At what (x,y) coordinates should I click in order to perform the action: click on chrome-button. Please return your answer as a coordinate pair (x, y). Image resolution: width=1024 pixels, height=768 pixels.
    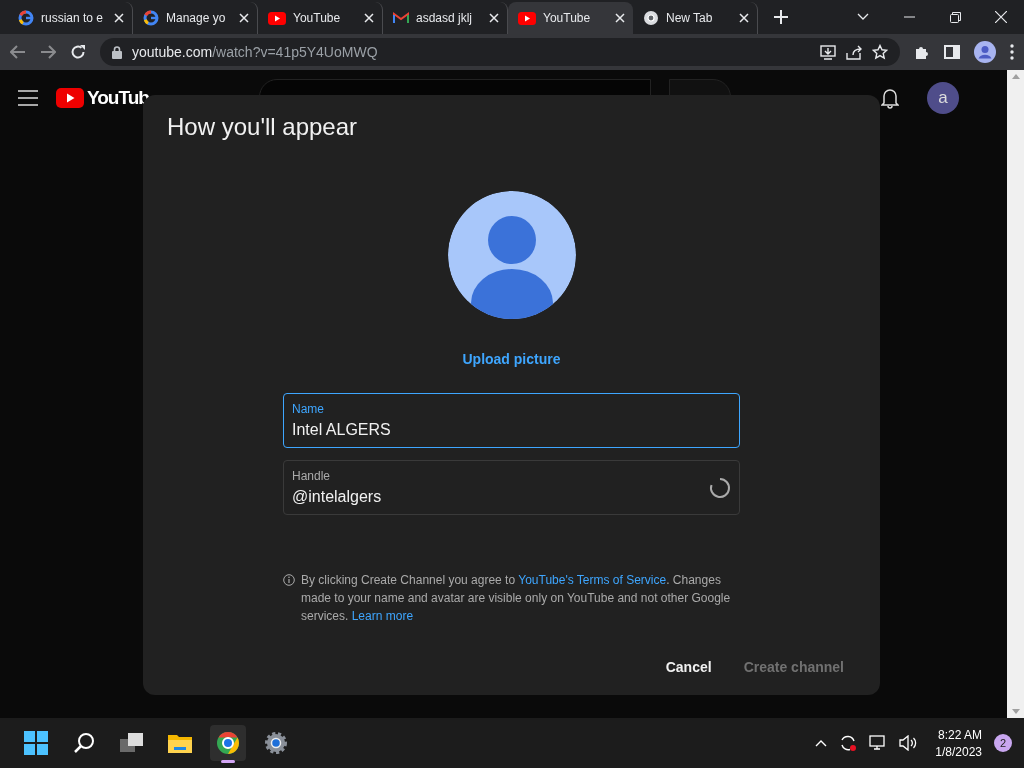
    Looking at the image, I should click on (228, 743).